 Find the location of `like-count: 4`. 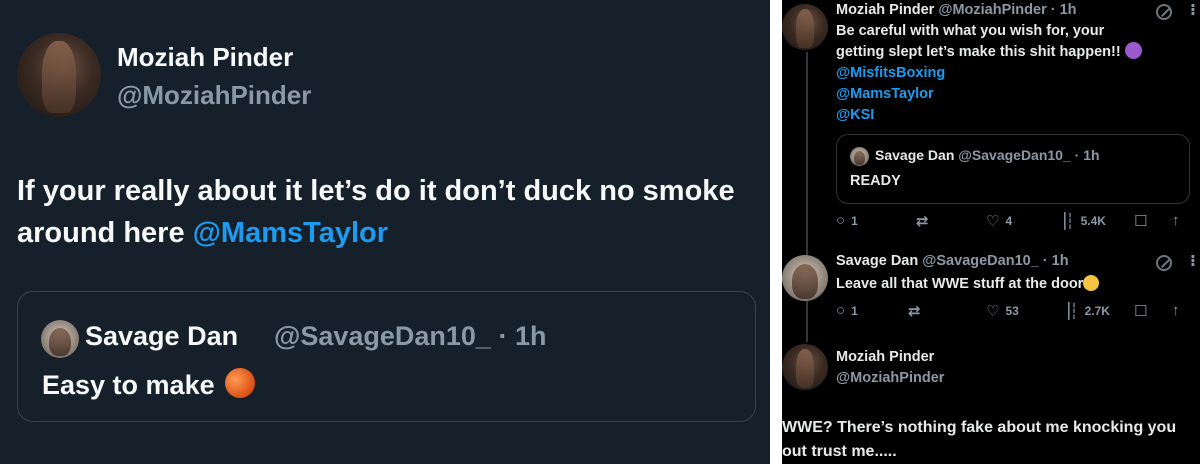

like-count: 4 is located at coordinates (1009, 221).